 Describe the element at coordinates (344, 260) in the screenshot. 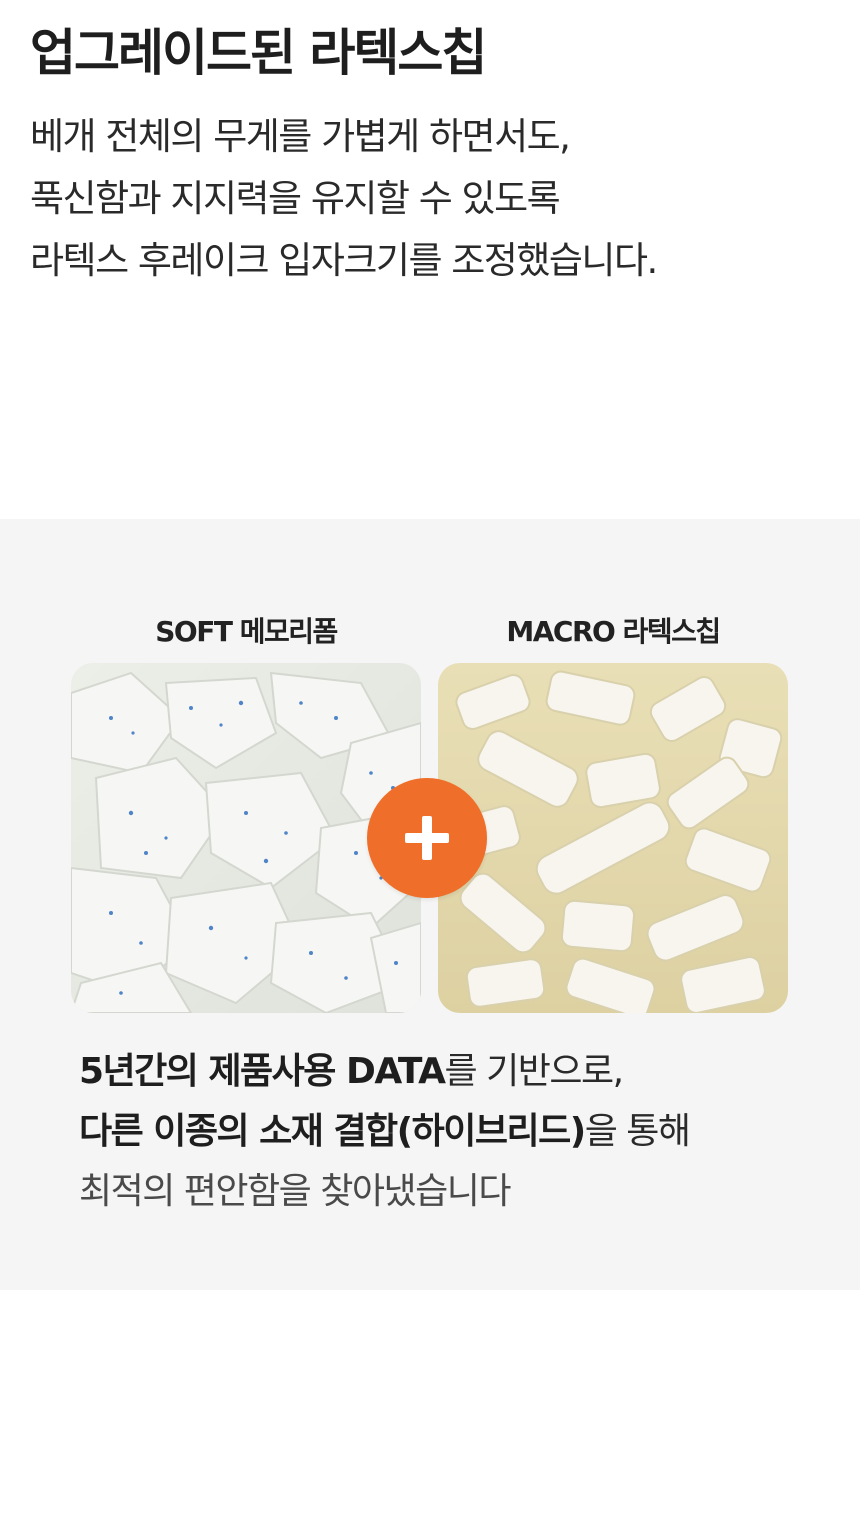

I see `intro-line-3: 라텍스 후레이크 입자크기를 조정했습니다.` at that location.